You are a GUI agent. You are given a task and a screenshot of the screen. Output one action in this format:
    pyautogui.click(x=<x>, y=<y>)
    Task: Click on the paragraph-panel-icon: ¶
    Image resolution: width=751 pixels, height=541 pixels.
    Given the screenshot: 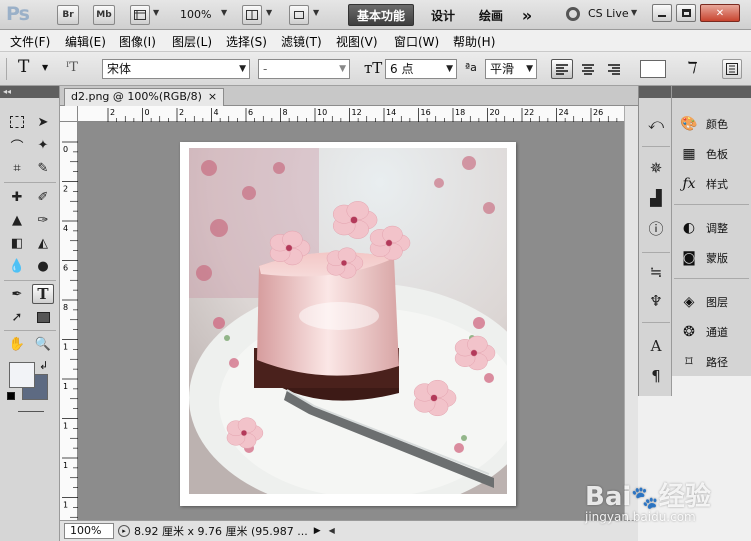 What is the action you would take?
    pyautogui.click(x=656, y=376)
    